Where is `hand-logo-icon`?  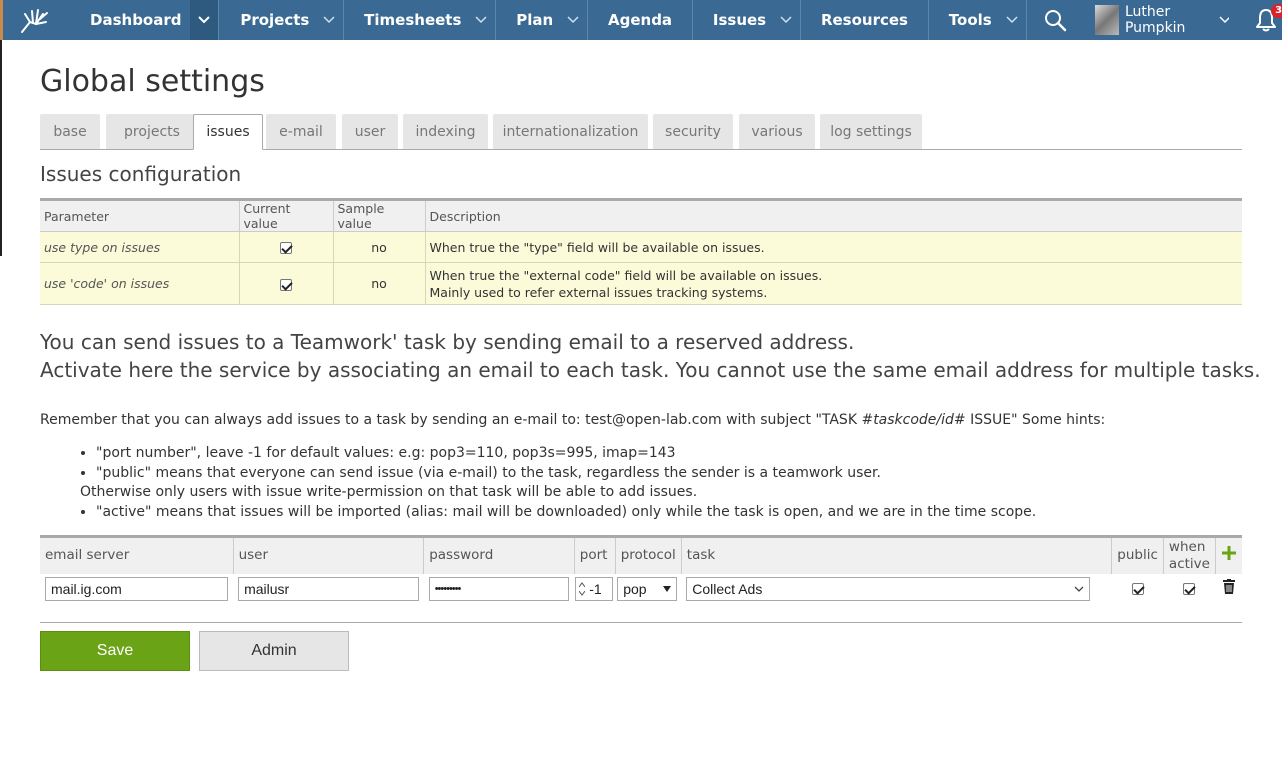 hand-logo-icon is located at coordinates (34, 21).